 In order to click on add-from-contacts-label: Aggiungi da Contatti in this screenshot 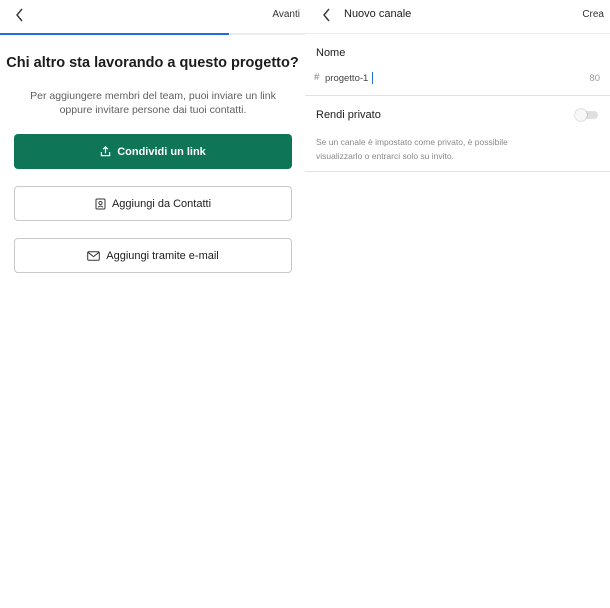, I will do `click(161, 203)`.